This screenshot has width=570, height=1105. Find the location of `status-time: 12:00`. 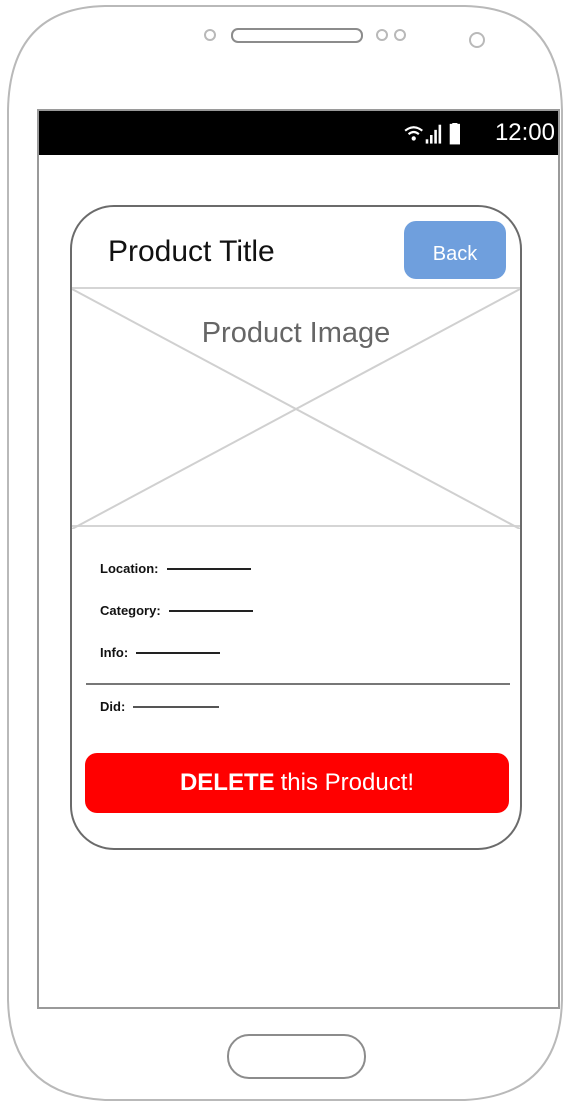

status-time: 12:00 is located at coordinates (524, 132).